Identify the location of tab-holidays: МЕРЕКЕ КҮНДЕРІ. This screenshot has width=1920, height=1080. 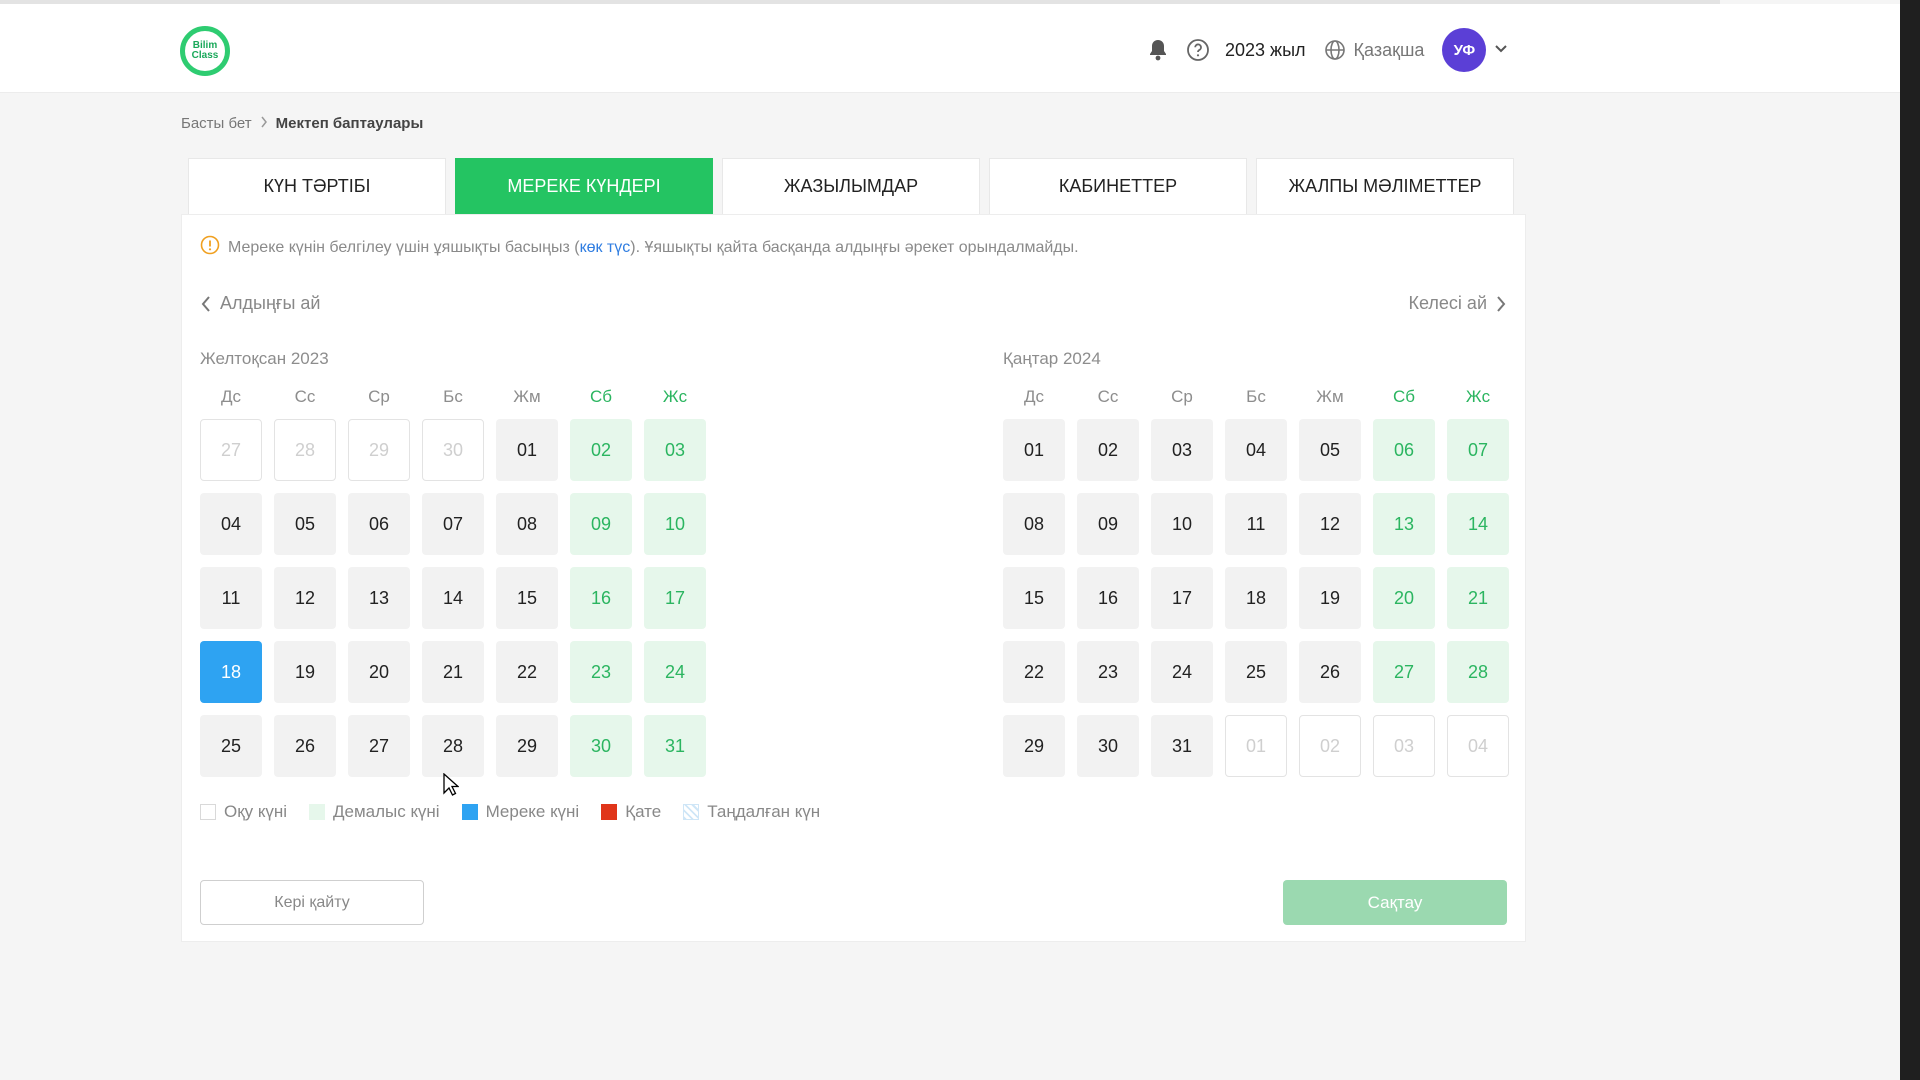
(584, 186).